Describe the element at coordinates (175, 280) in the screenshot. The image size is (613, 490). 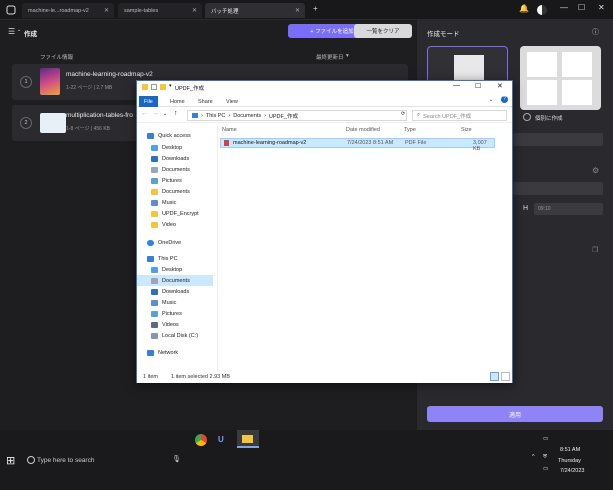
I see `nav-pc-documents: Documents` at that location.